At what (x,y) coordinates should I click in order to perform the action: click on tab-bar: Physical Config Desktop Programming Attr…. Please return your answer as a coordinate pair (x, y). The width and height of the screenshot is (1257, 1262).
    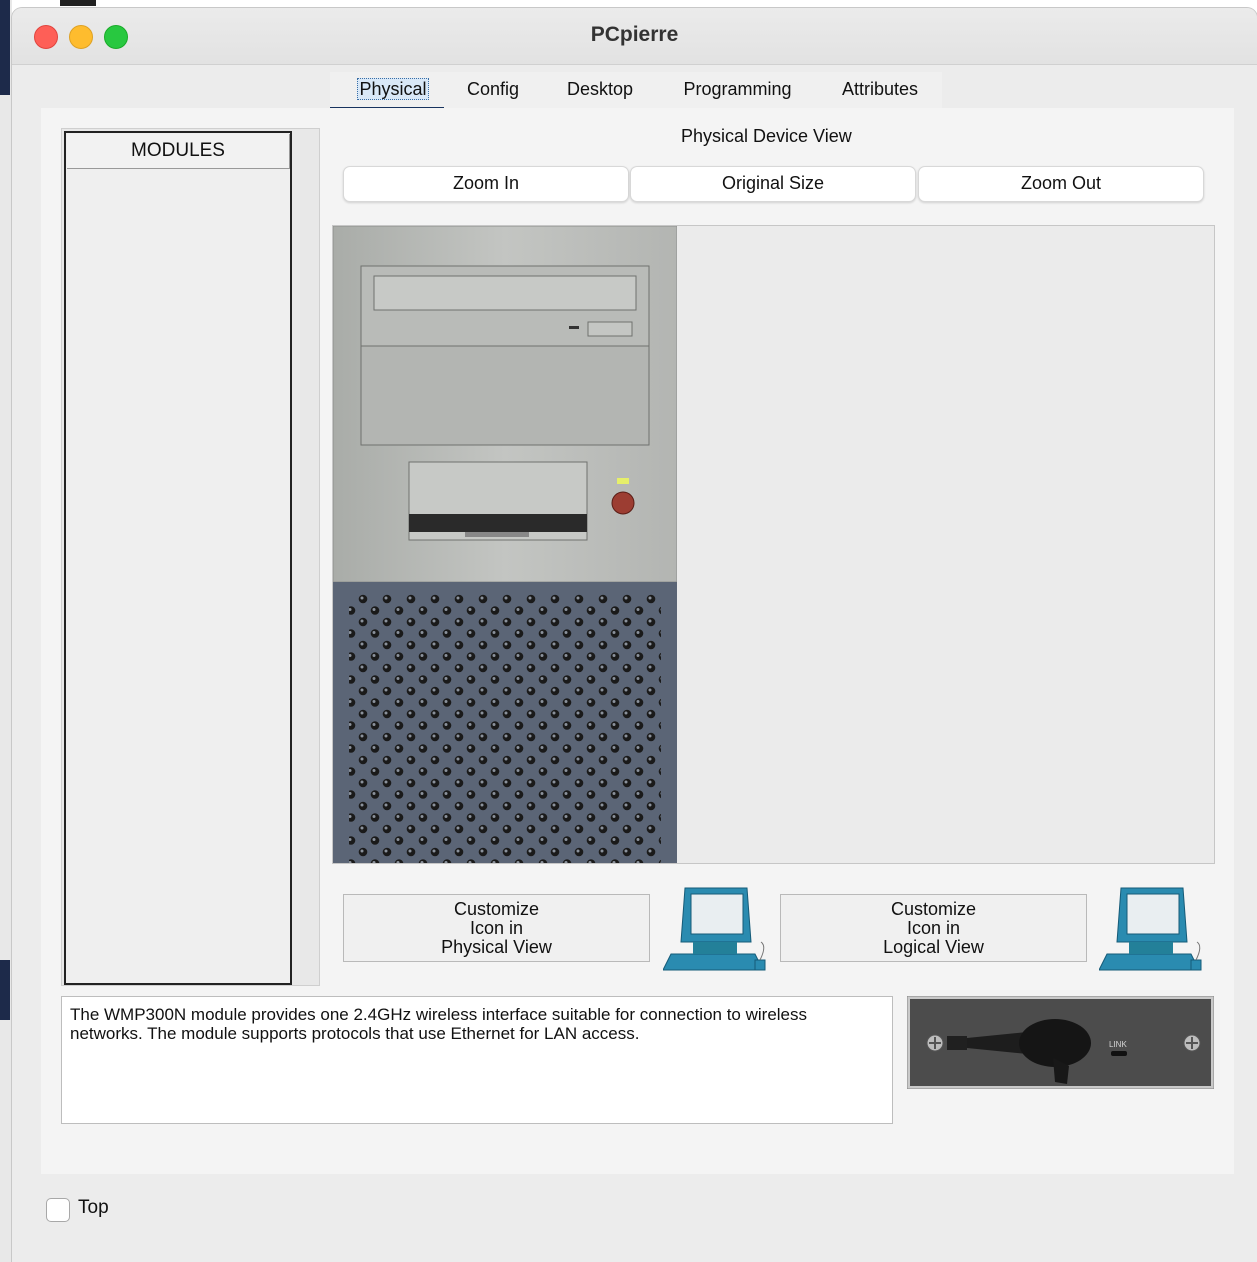
    Looking at the image, I should click on (636, 90).